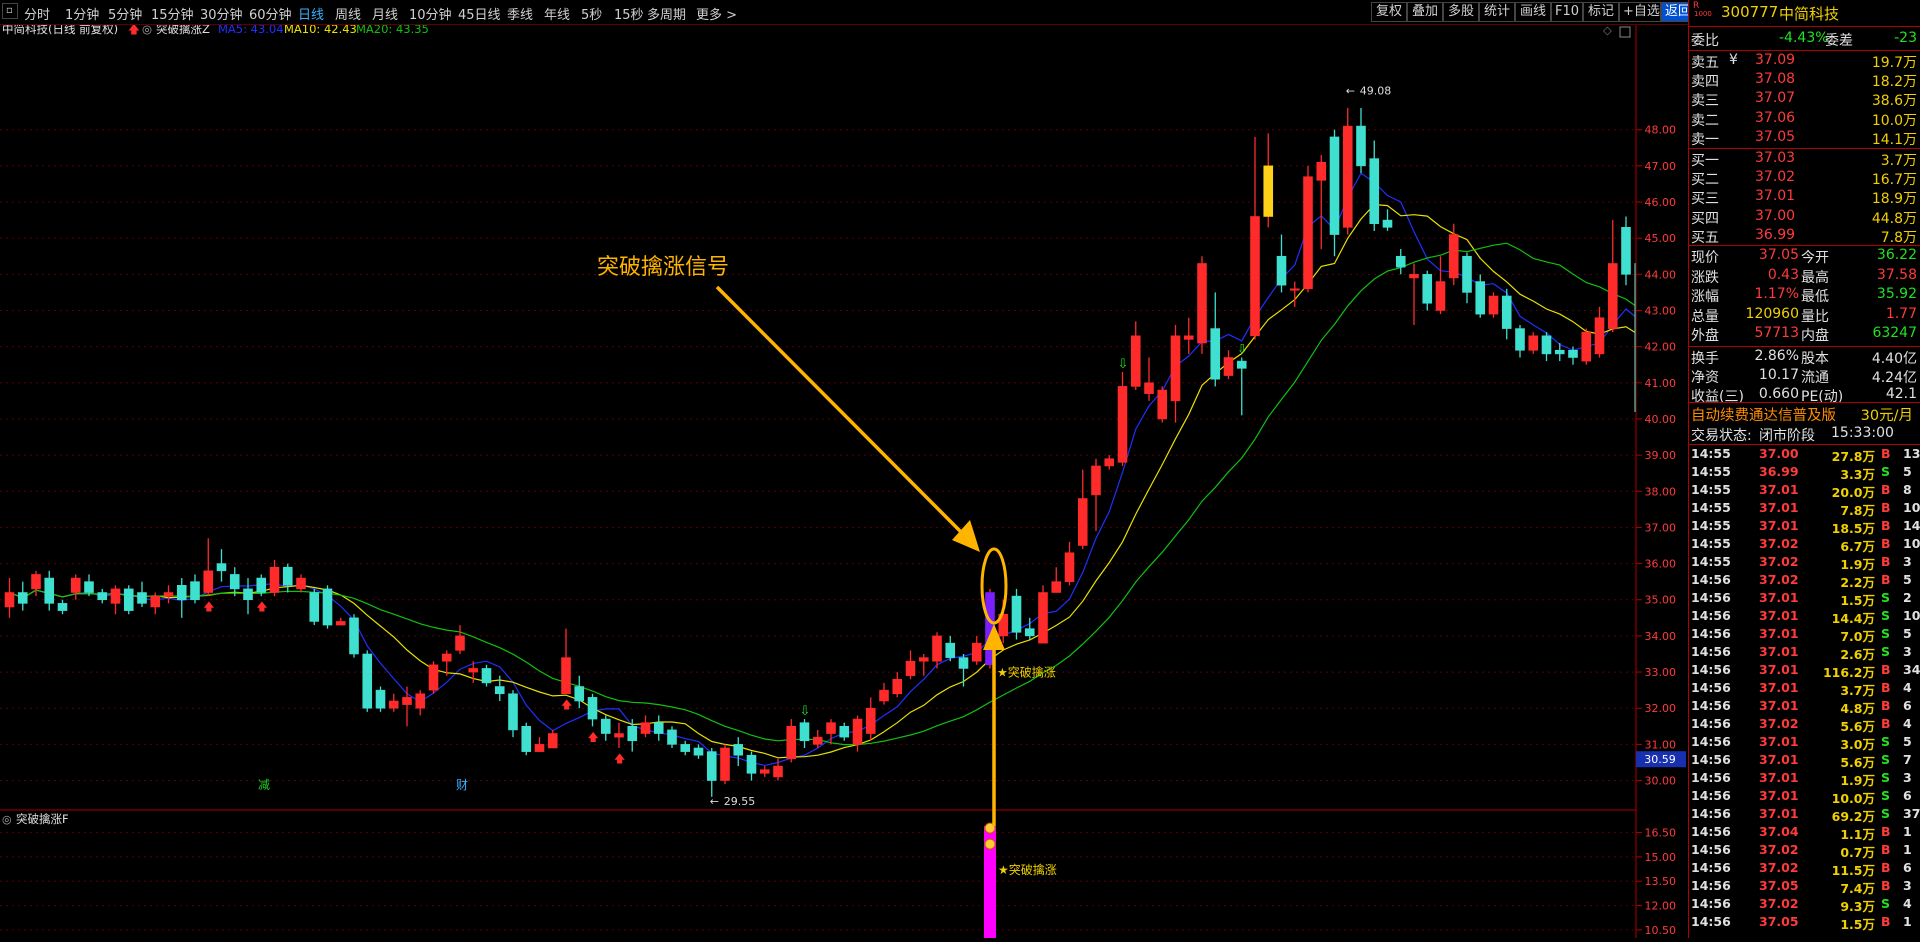  What do you see at coordinates (1497, 12) in the screenshot?
I see `toolbar-button-3: 统计` at bounding box center [1497, 12].